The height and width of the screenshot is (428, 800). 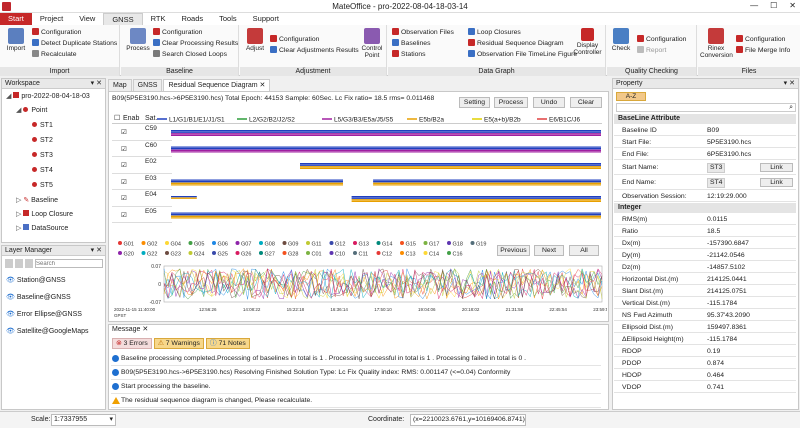 What do you see at coordinates (190, 54) in the screenshot?
I see `search-loops-button: Search Closed Loops` at bounding box center [190, 54].